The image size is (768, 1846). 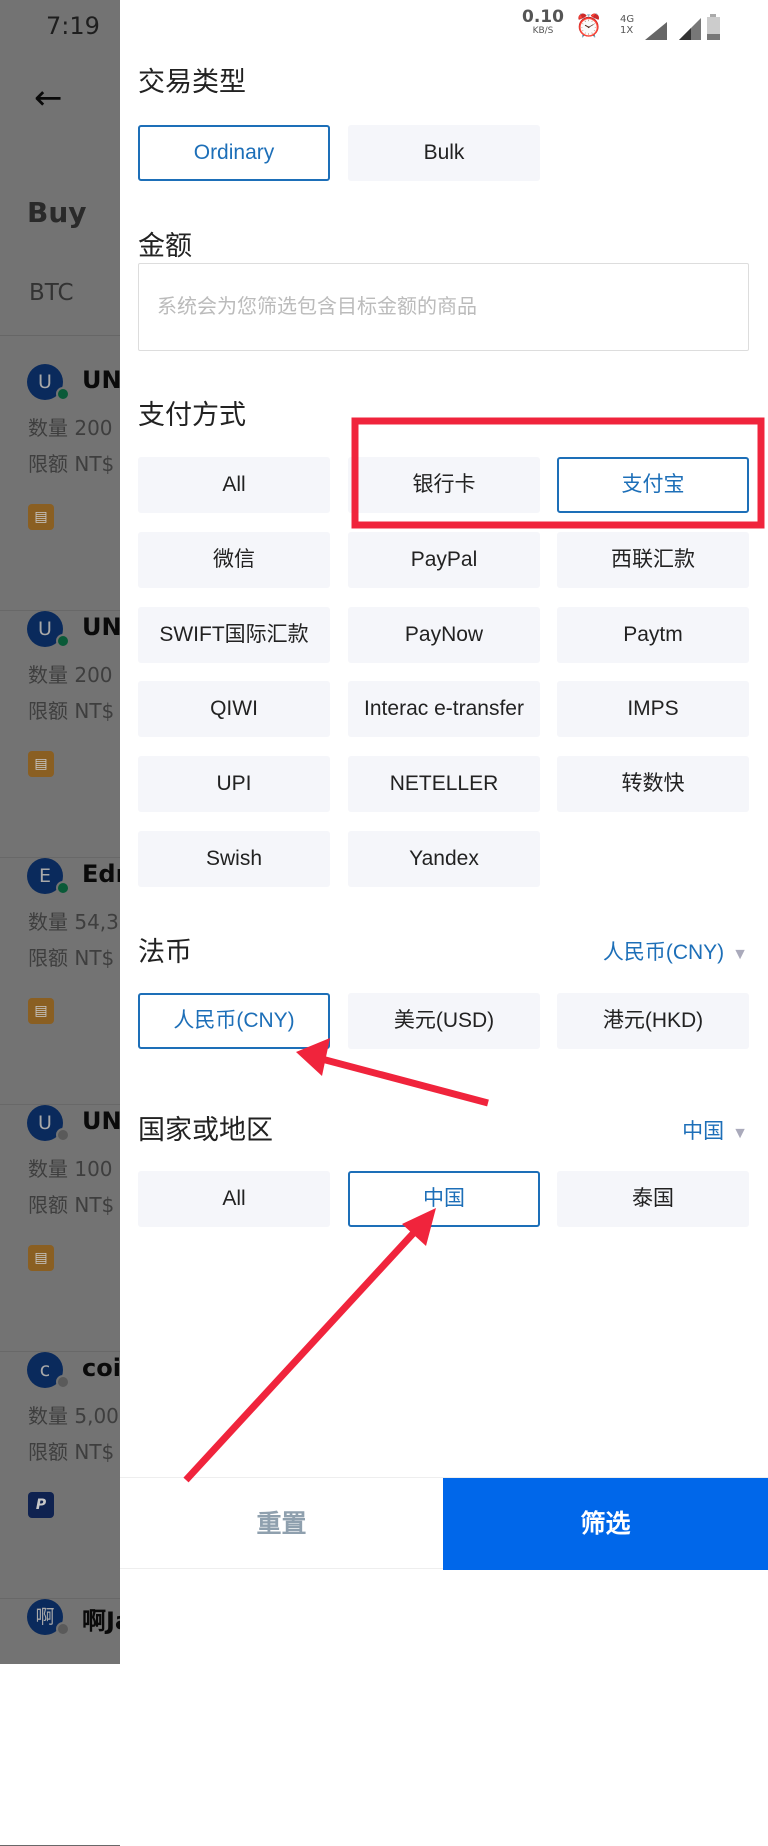 I want to click on action-bar: 重置 筛选, so click(x=444, y=1523).